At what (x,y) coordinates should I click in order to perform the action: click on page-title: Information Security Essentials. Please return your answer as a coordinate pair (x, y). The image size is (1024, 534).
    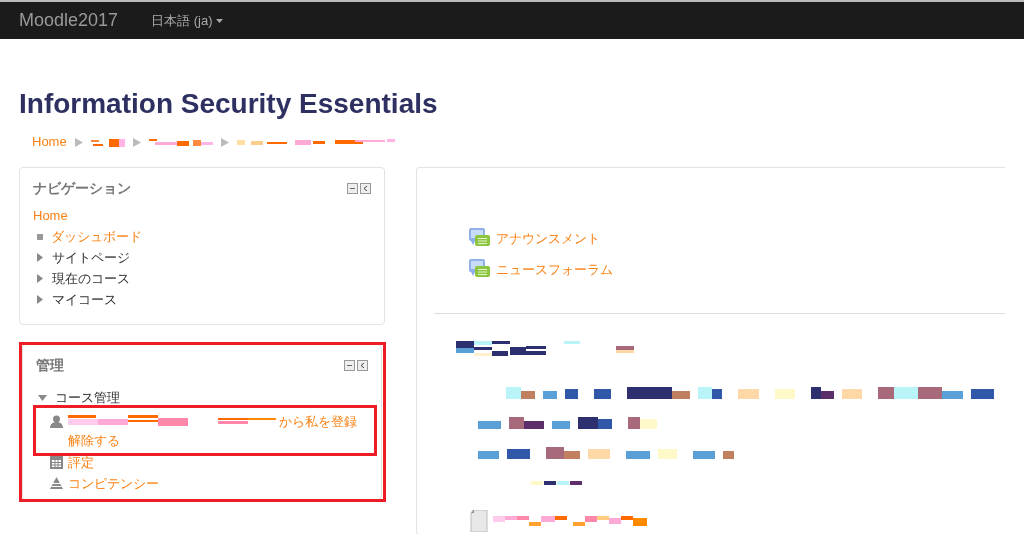
    Looking at the image, I should click on (229, 104).